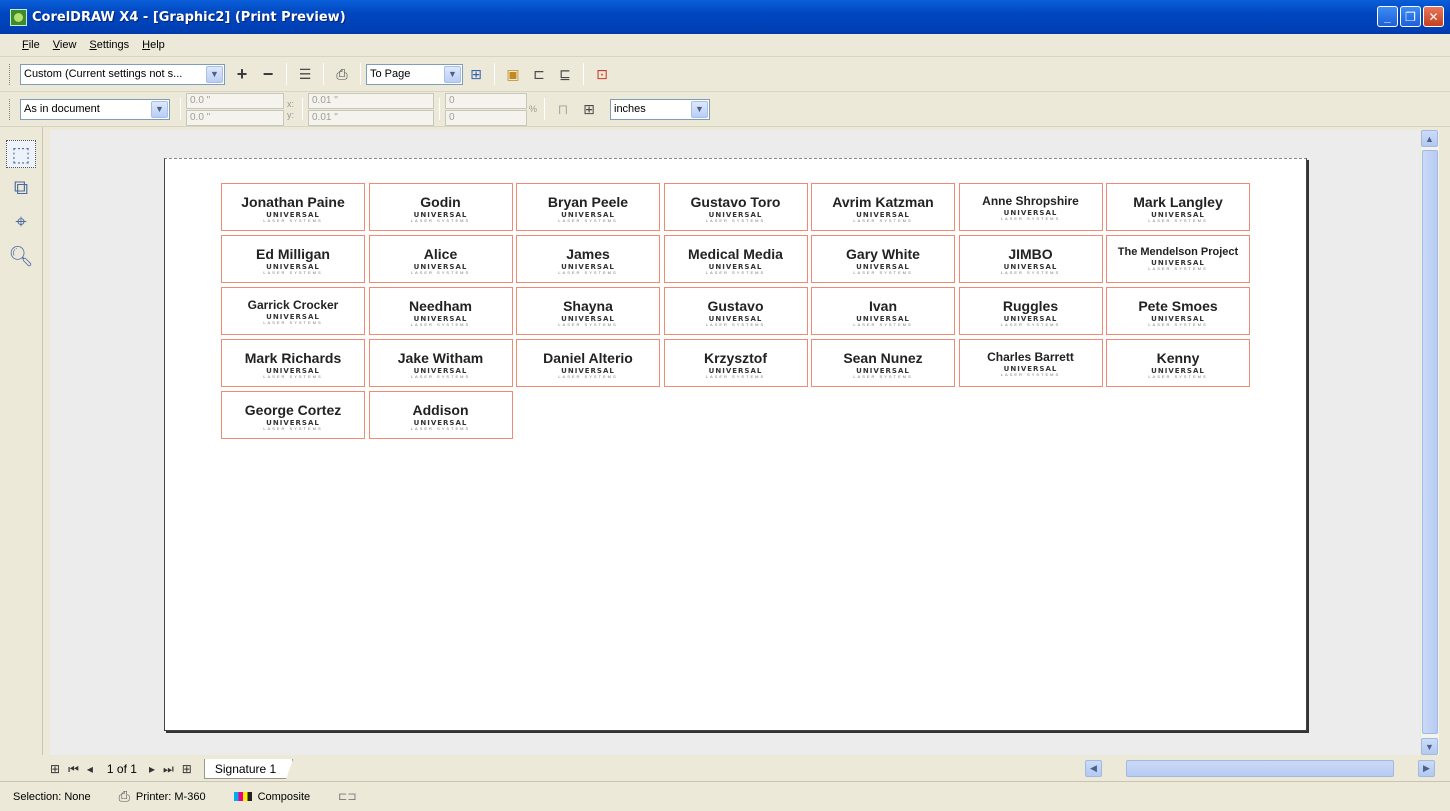  What do you see at coordinates (371, 117) in the screenshot?
I see `height-field: 0.01 "` at bounding box center [371, 117].